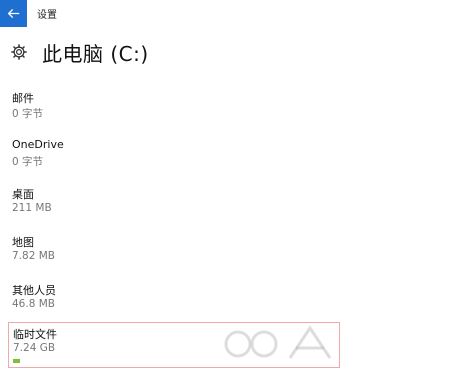 This screenshot has height=368, width=450. I want to click on item-name: 桌面, so click(23, 194).